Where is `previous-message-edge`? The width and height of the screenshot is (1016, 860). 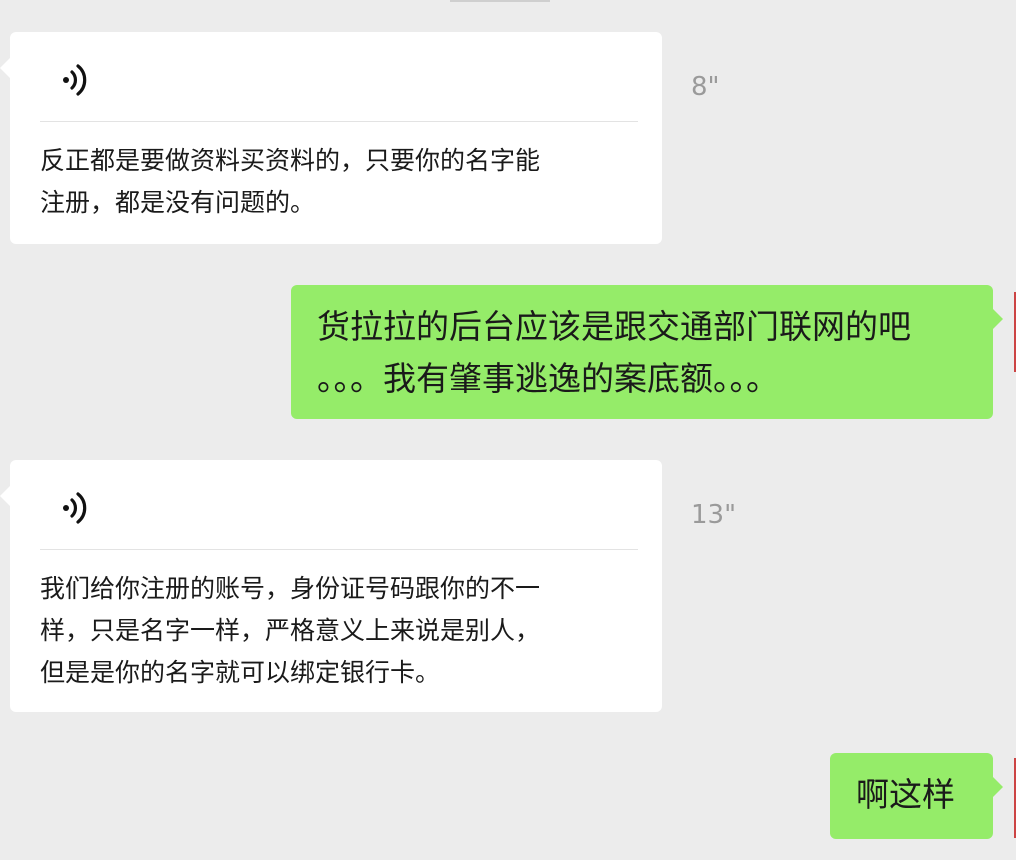 previous-message-edge is located at coordinates (500, 1).